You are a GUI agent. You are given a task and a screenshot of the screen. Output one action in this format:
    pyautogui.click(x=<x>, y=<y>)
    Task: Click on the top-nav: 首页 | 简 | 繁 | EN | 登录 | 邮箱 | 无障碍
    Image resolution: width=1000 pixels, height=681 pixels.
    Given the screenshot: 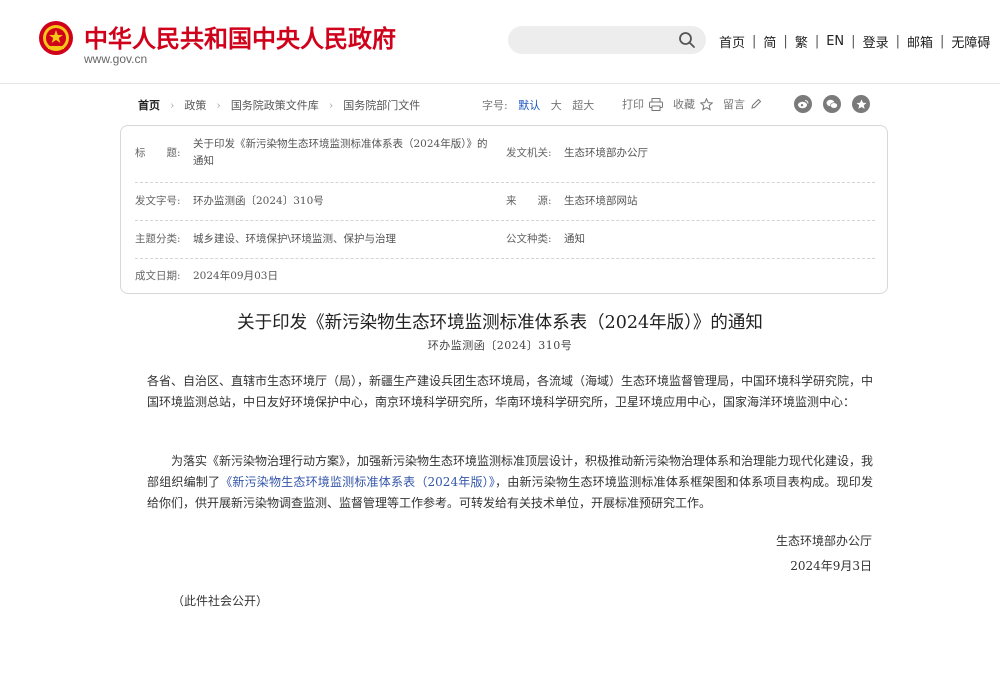 What is the action you would take?
    pyautogui.click(x=854, y=41)
    